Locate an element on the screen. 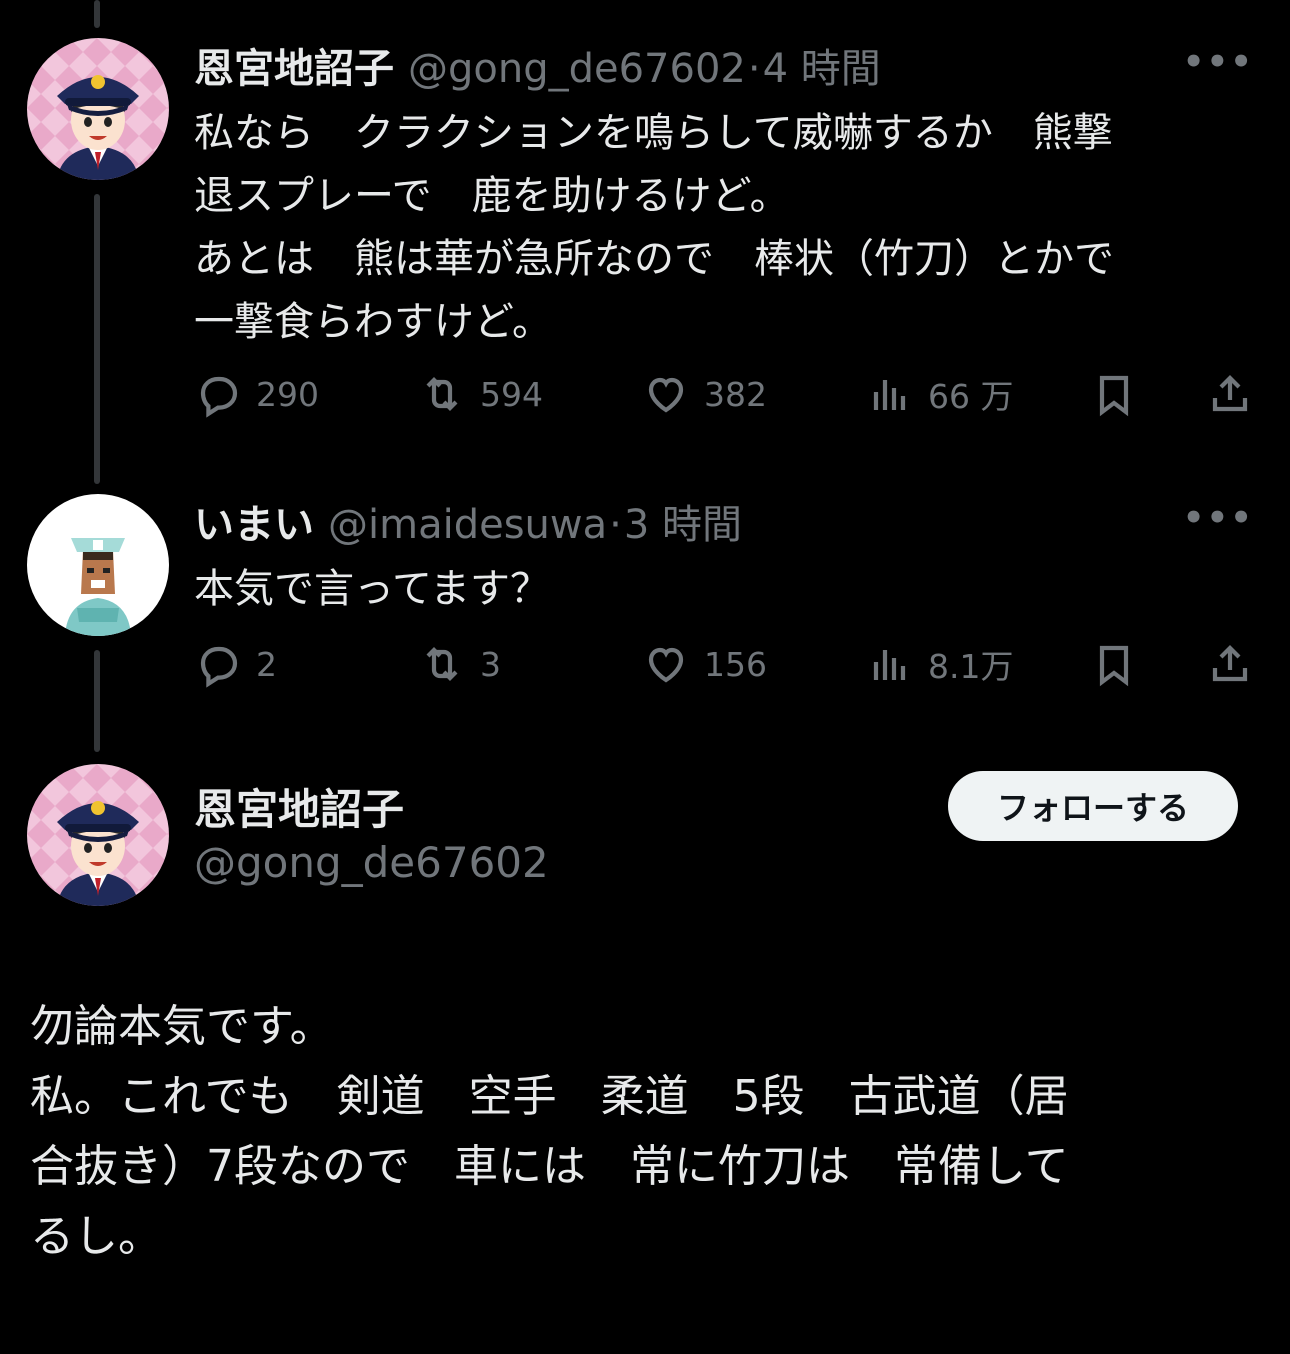  tweet-text-line: 私なら クラクションを鳴らして威嚇するか 熊撃 is located at coordinates (653, 133).